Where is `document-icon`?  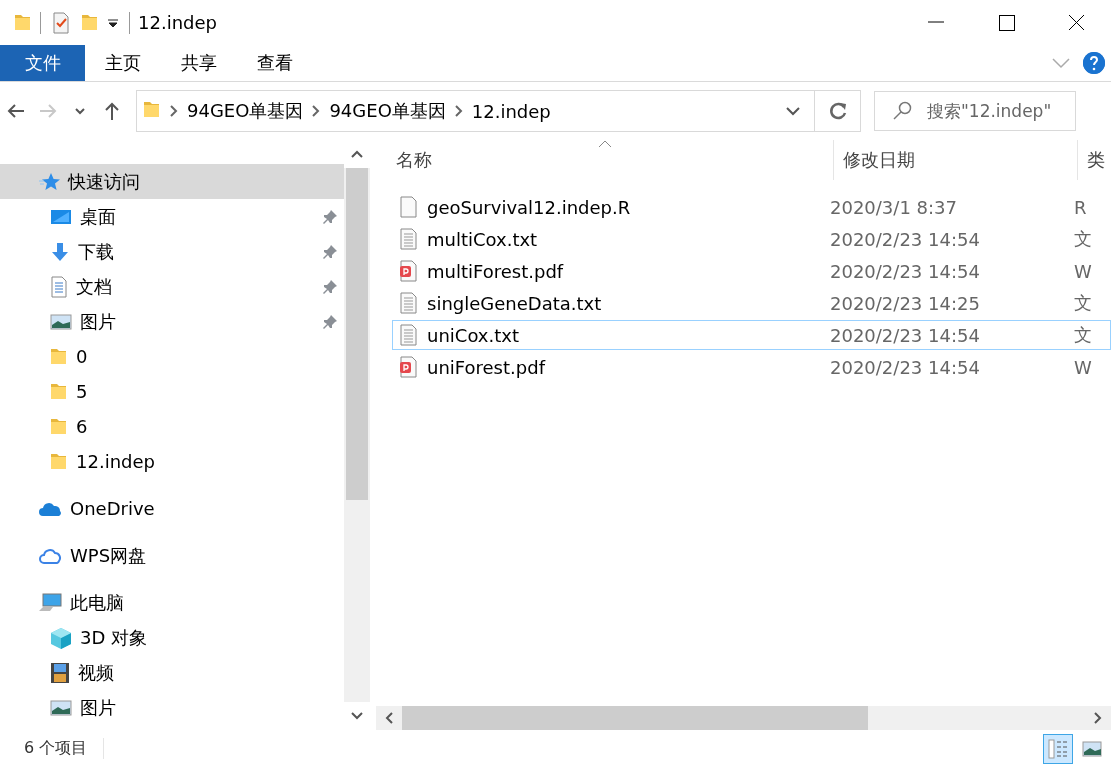
document-icon is located at coordinates (59, 286).